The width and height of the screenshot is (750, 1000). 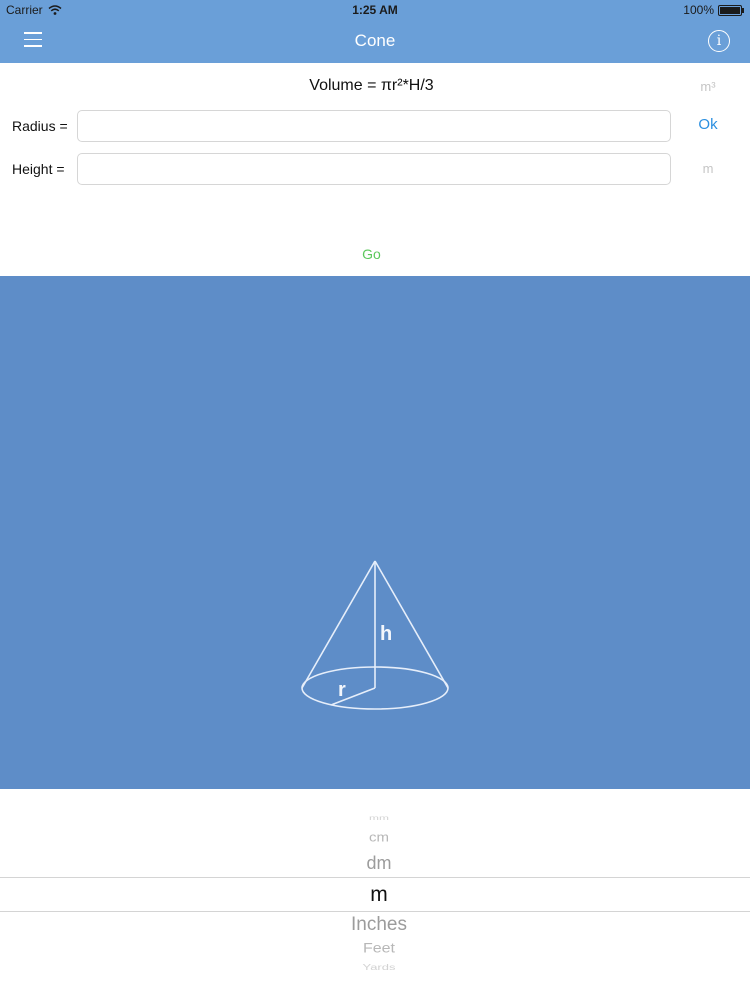 I want to click on radius-symbol: r, so click(x=342, y=690).